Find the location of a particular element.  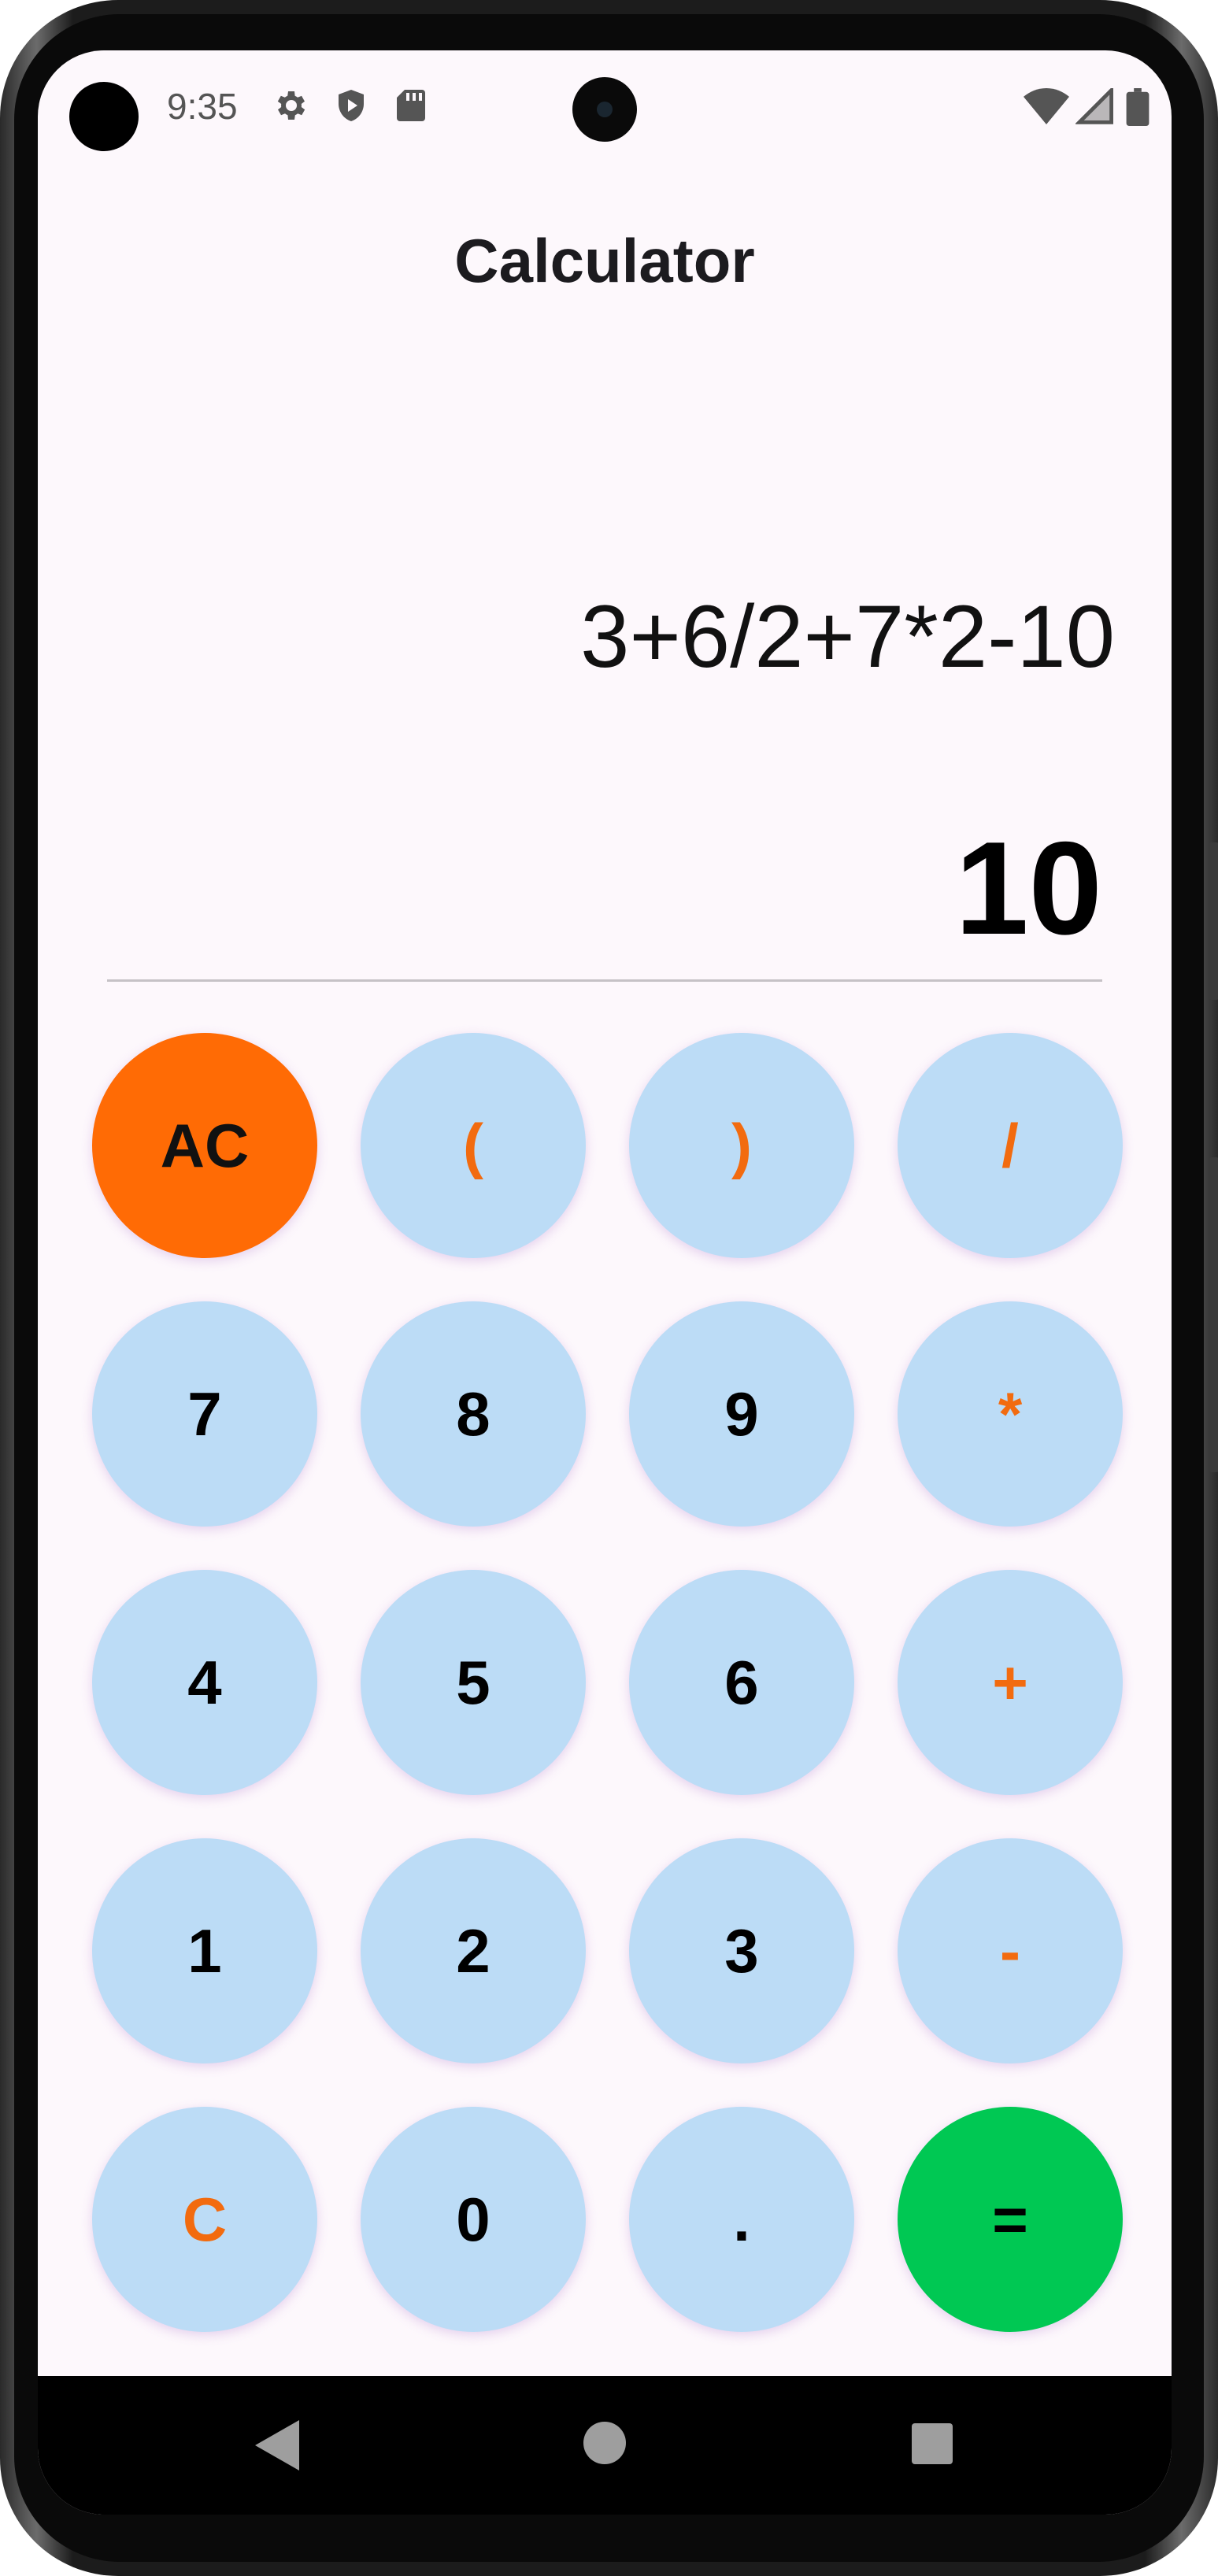

battery-icon is located at coordinates (1138, 109).